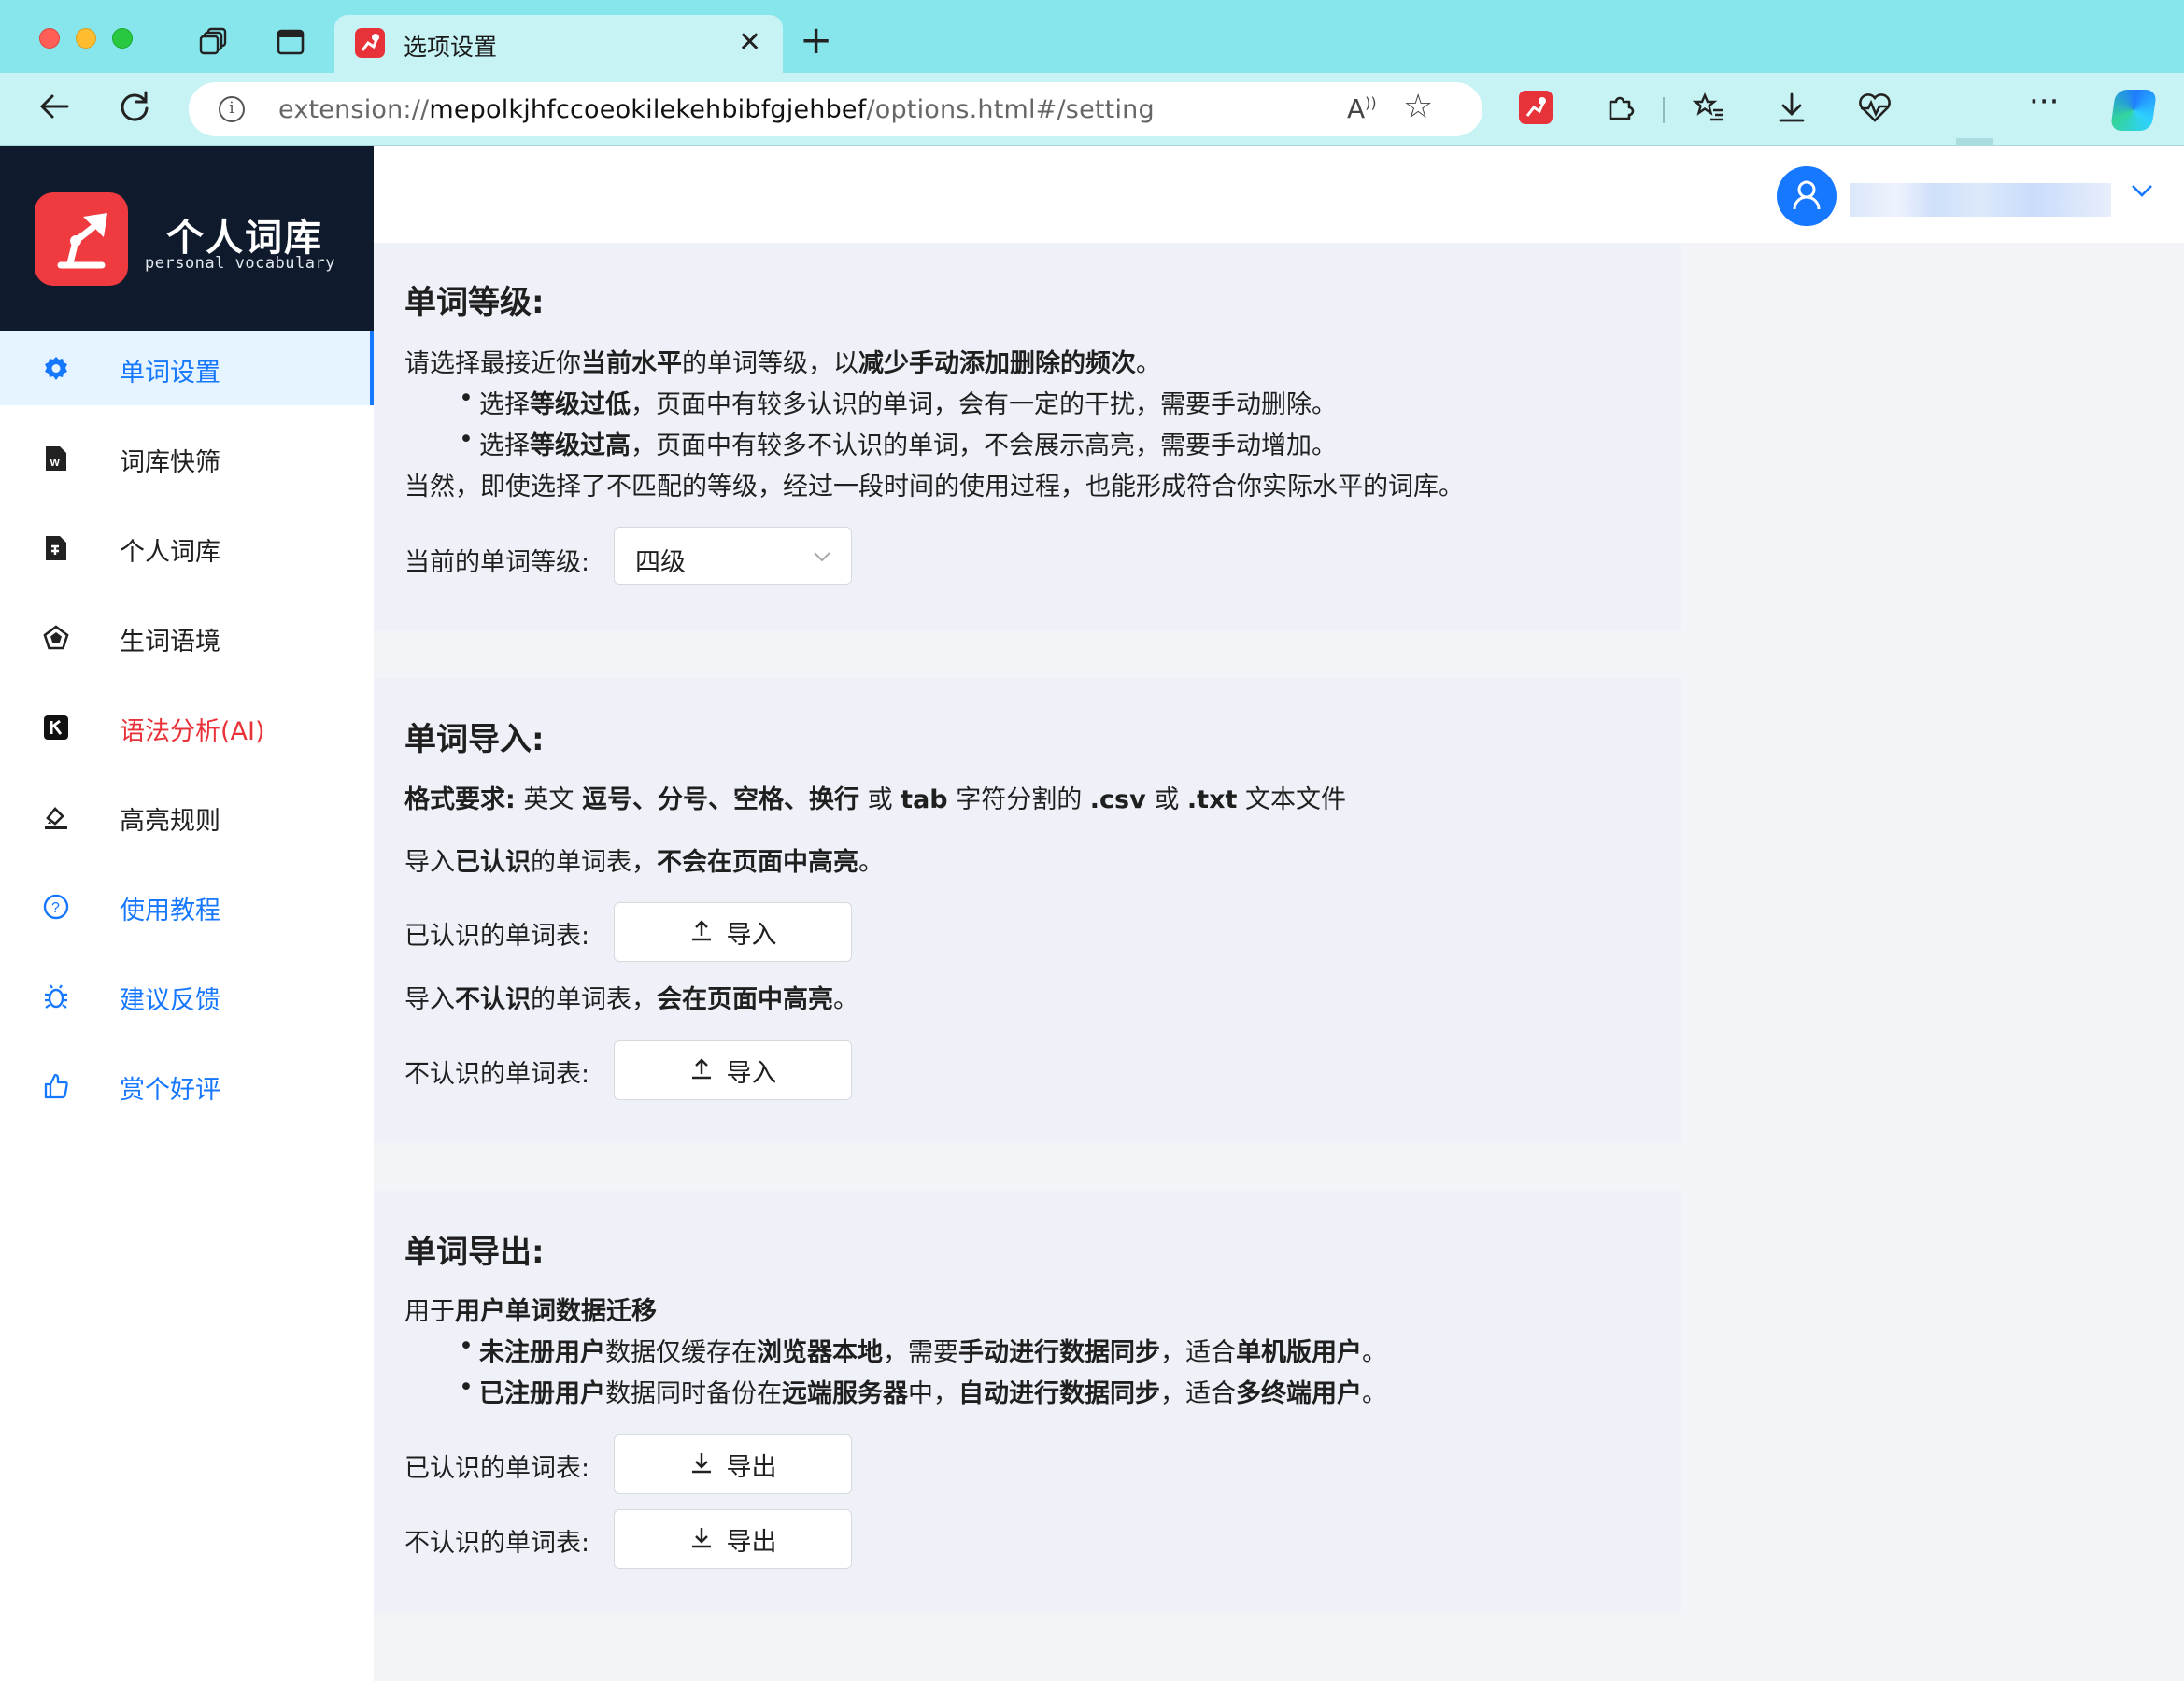  I want to click on import-unknown-button: 导入, so click(733, 1070).